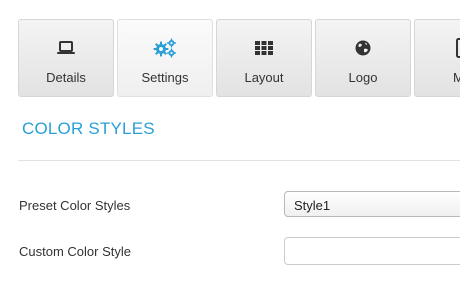  Describe the element at coordinates (165, 77) in the screenshot. I see `tab-settings-label: Settings` at that location.